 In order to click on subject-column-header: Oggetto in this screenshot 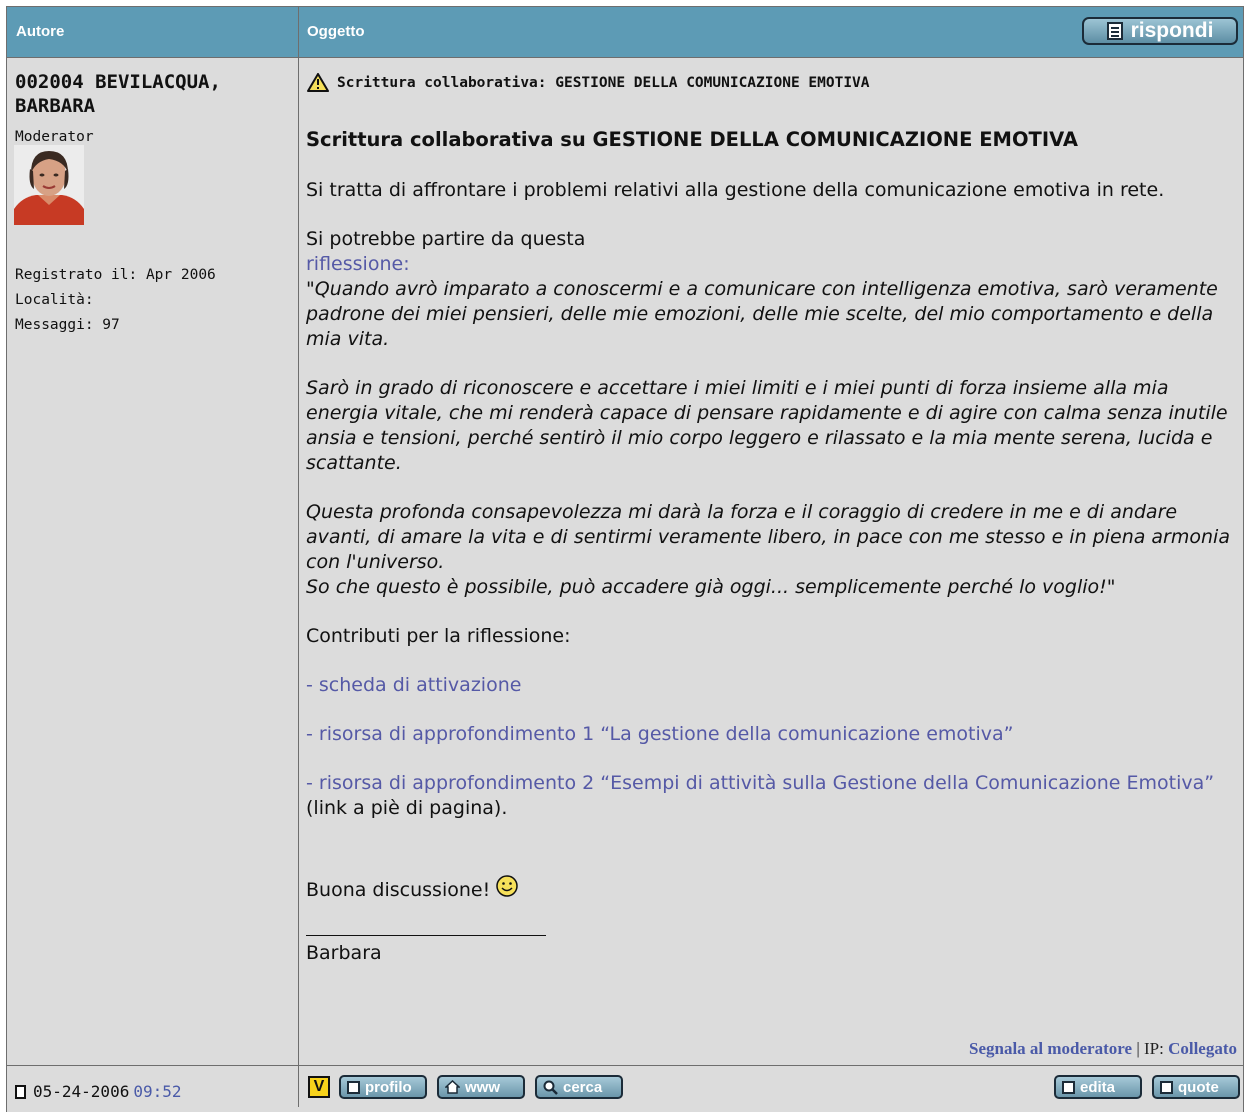, I will do `click(336, 31)`.